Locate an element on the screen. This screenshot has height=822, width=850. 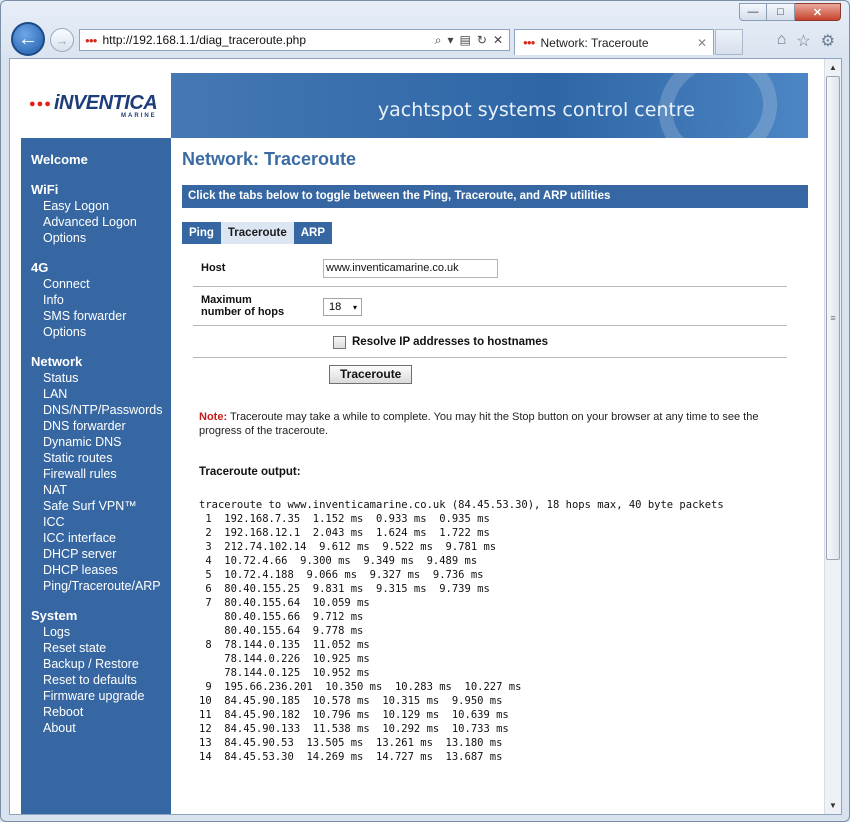
scroll-thumb: ≡ is located at coordinates (833, 318).